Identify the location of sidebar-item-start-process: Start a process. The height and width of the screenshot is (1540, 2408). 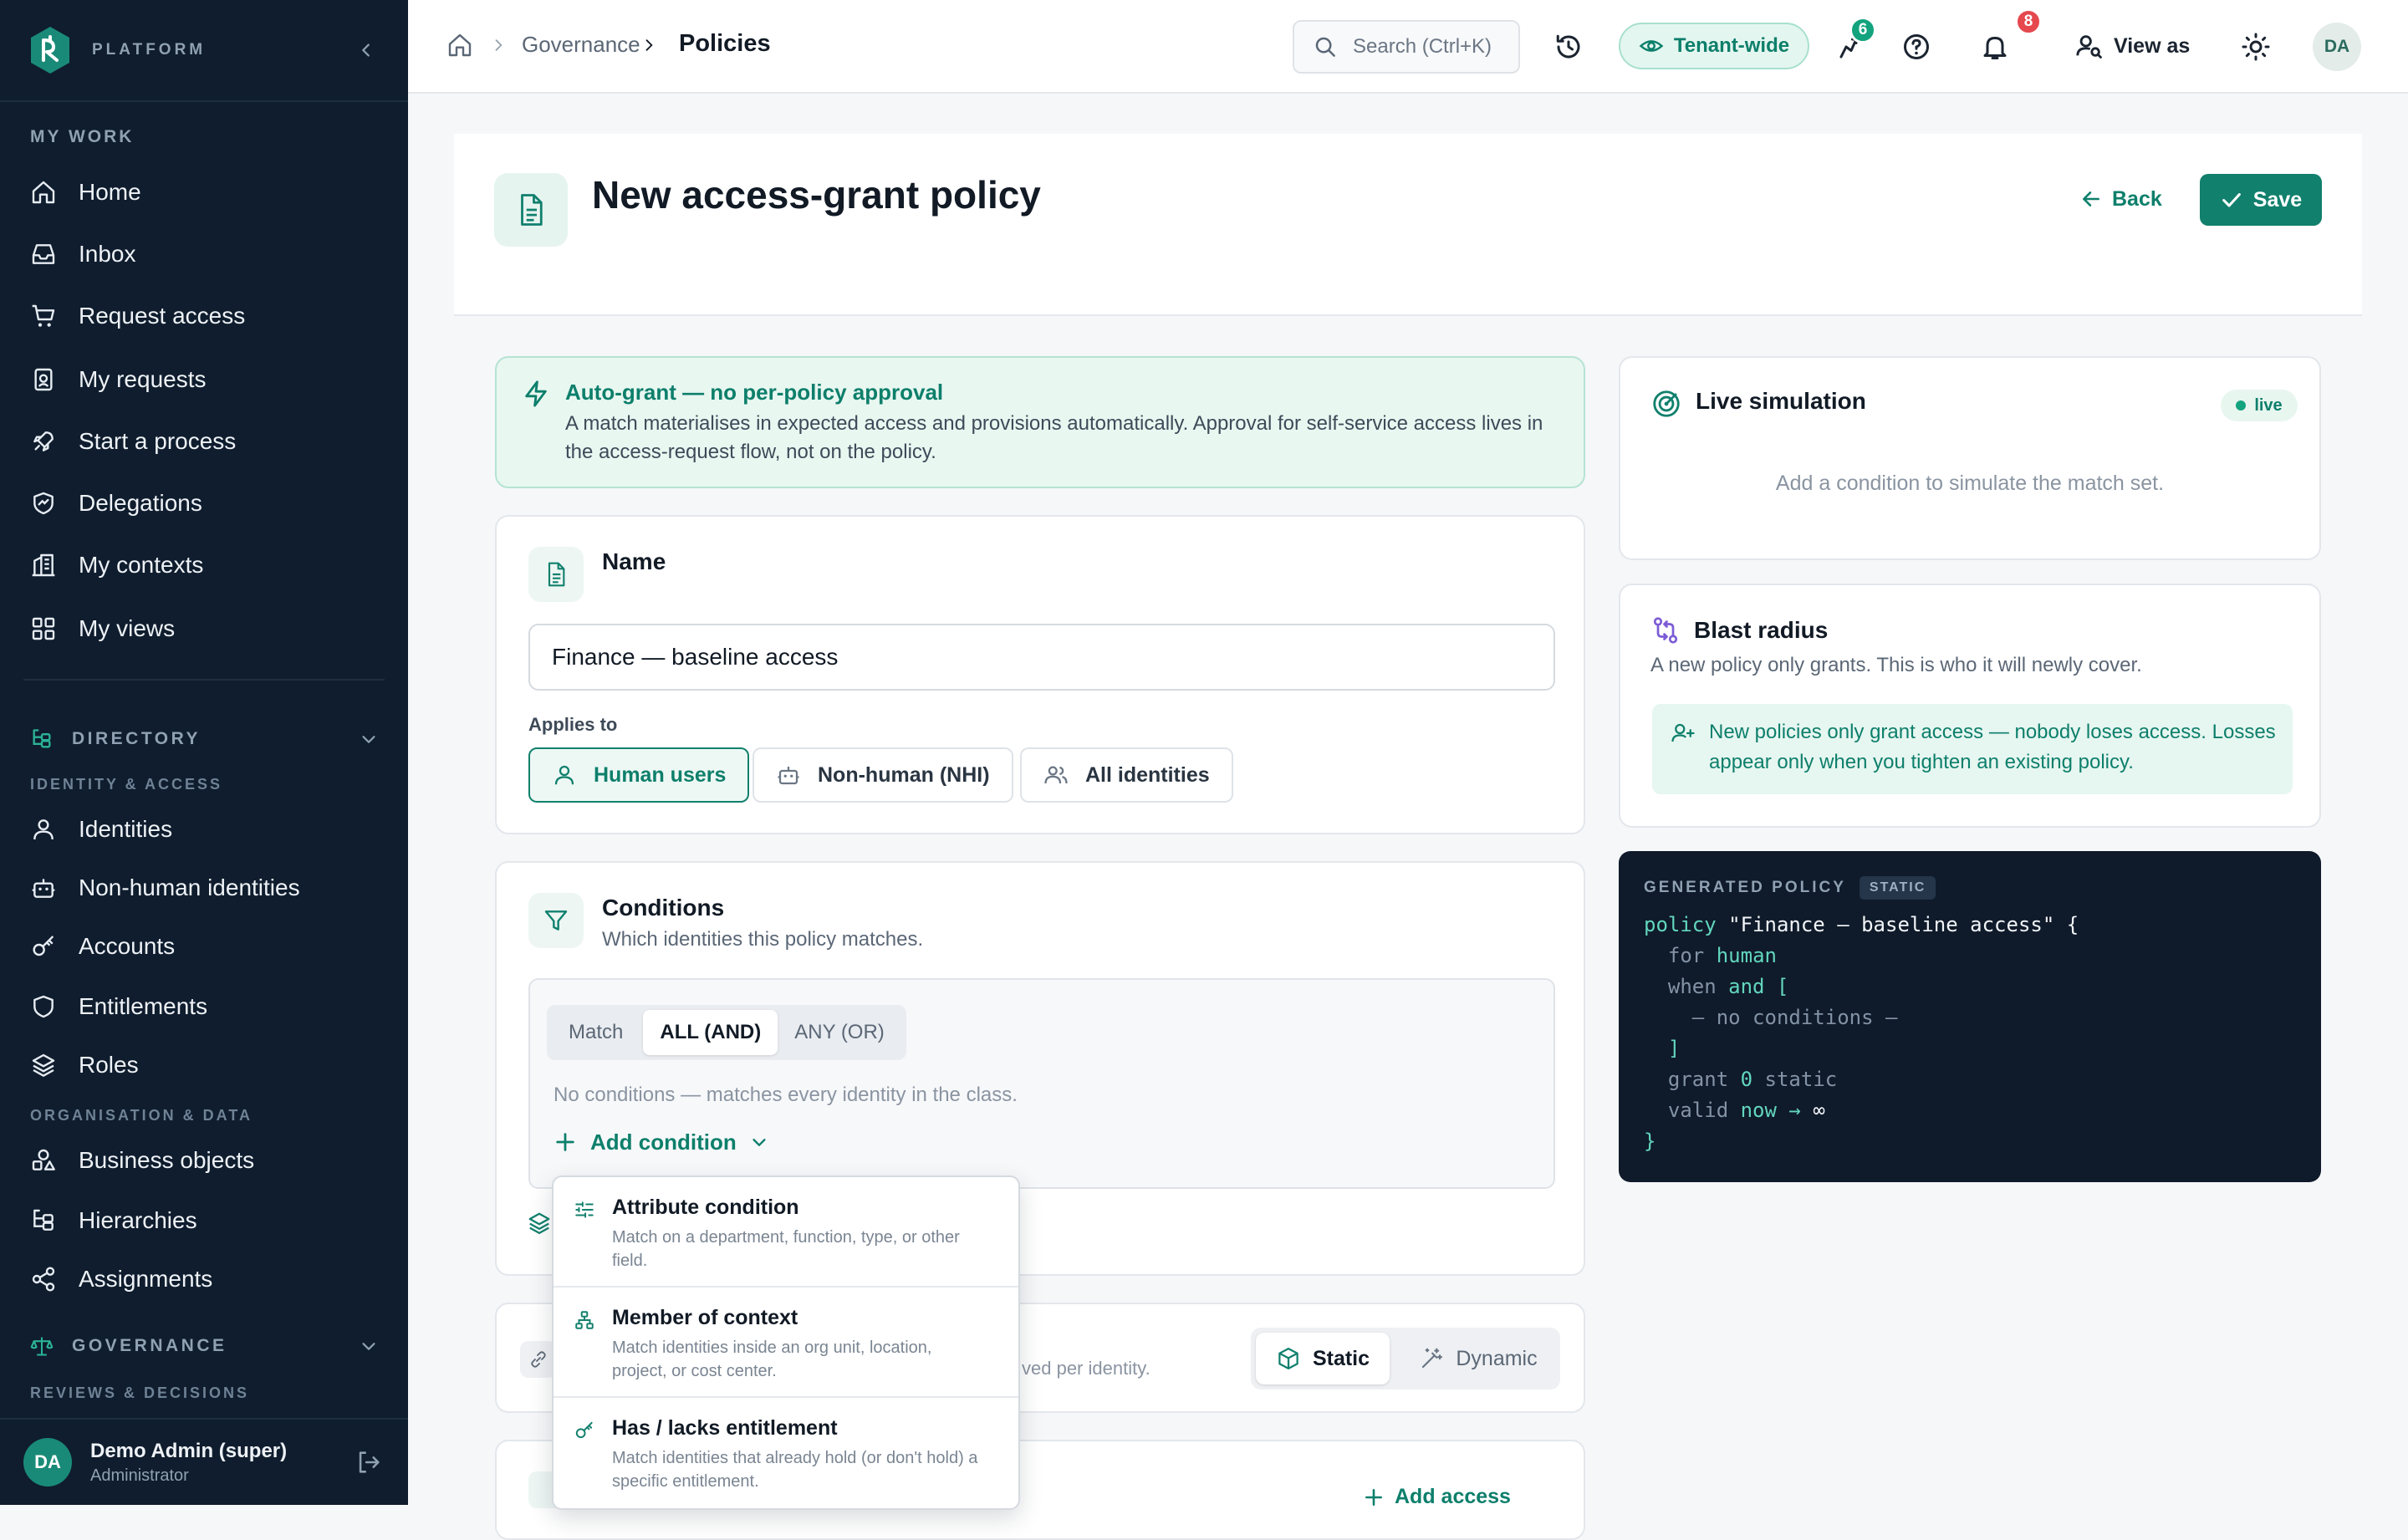
(133, 442).